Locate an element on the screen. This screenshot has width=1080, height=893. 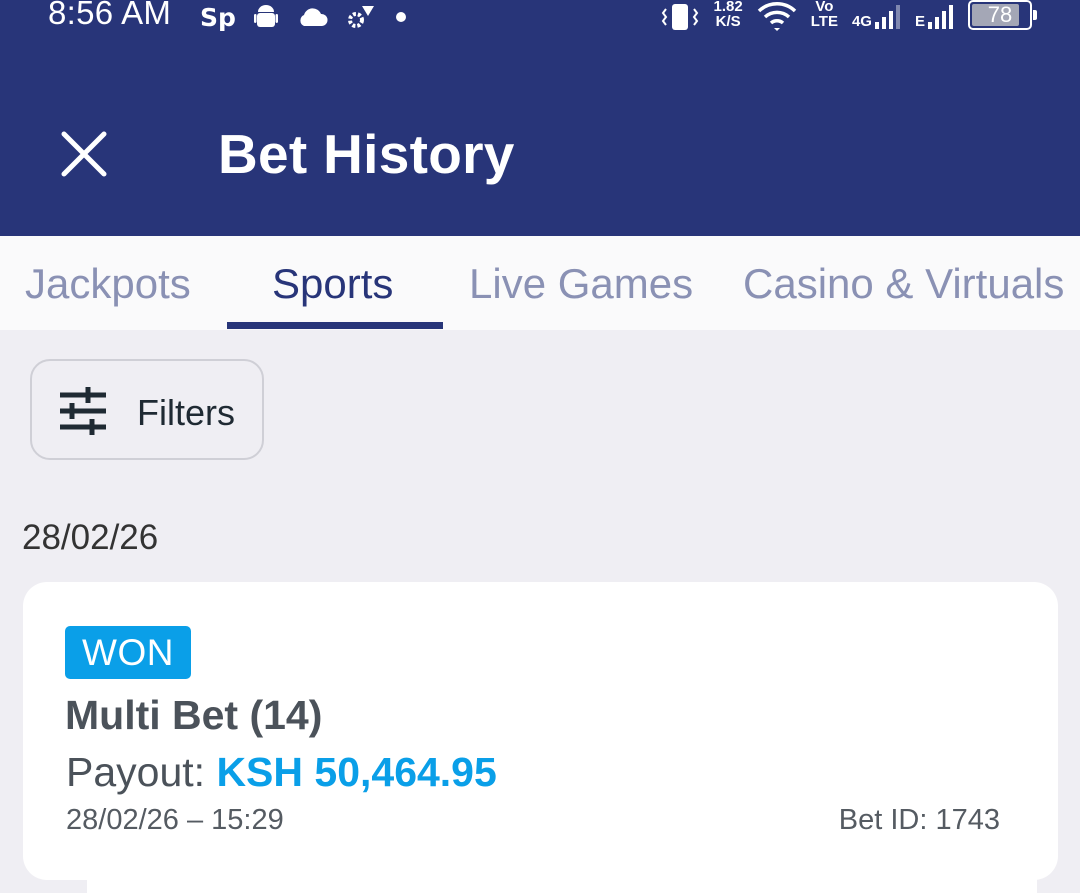
carrier-badge: Sp is located at coordinates (218, 17).